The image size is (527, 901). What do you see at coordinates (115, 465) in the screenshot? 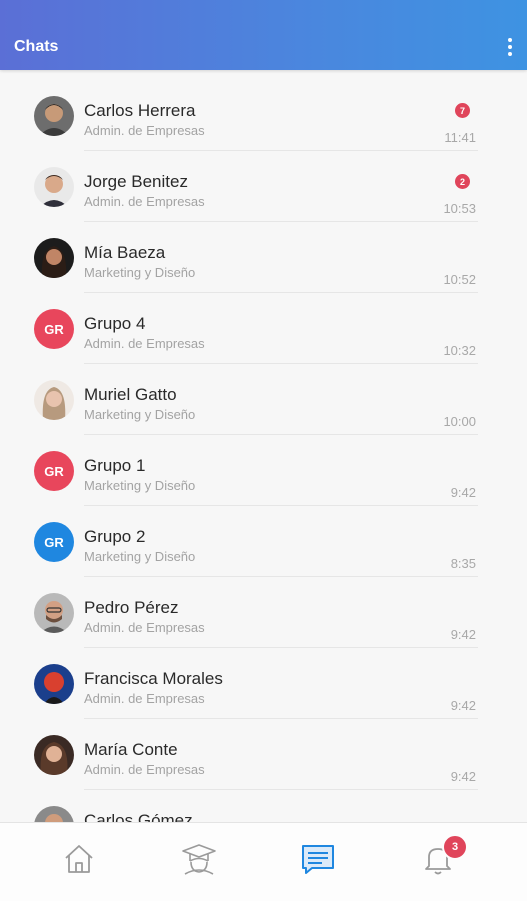
I see `chat-name: Grupo 1` at bounding box center [115, 465].